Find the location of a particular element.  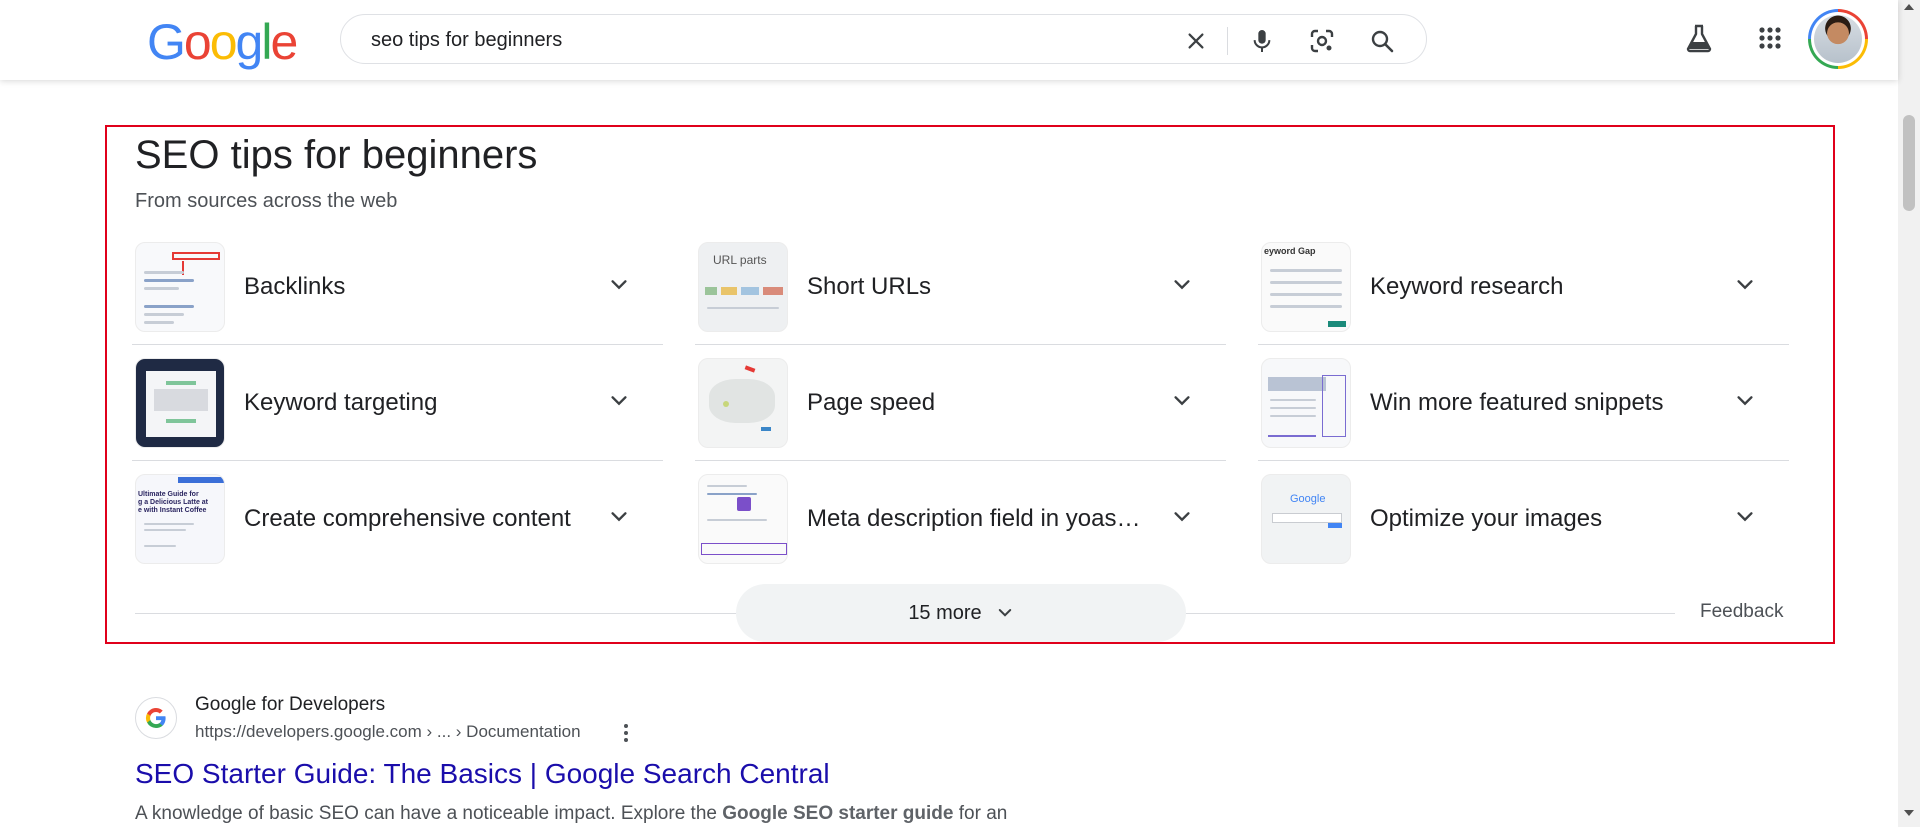

search-divider is located at coordinates (1227, 41).